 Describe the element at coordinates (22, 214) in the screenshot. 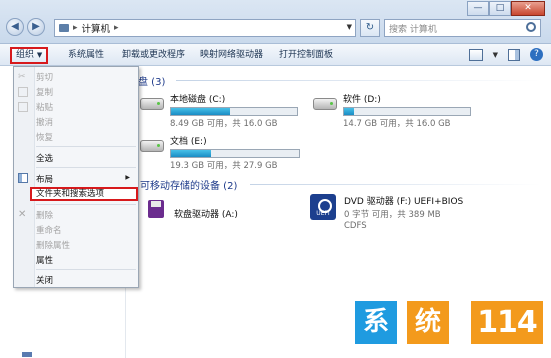

I see `delete-icon: ✕` at that location.